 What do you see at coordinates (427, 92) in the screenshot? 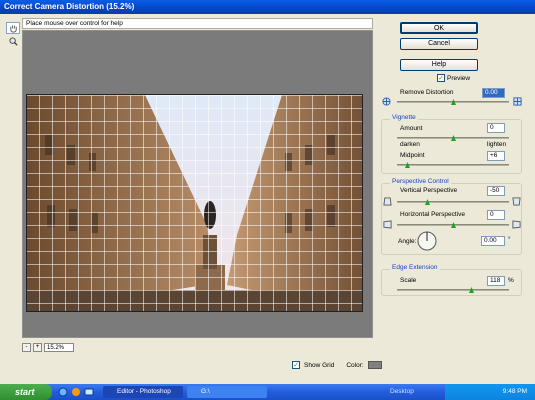
I see `remove-distortion-label: Remove Distortion` at bounding box center [427, 92].